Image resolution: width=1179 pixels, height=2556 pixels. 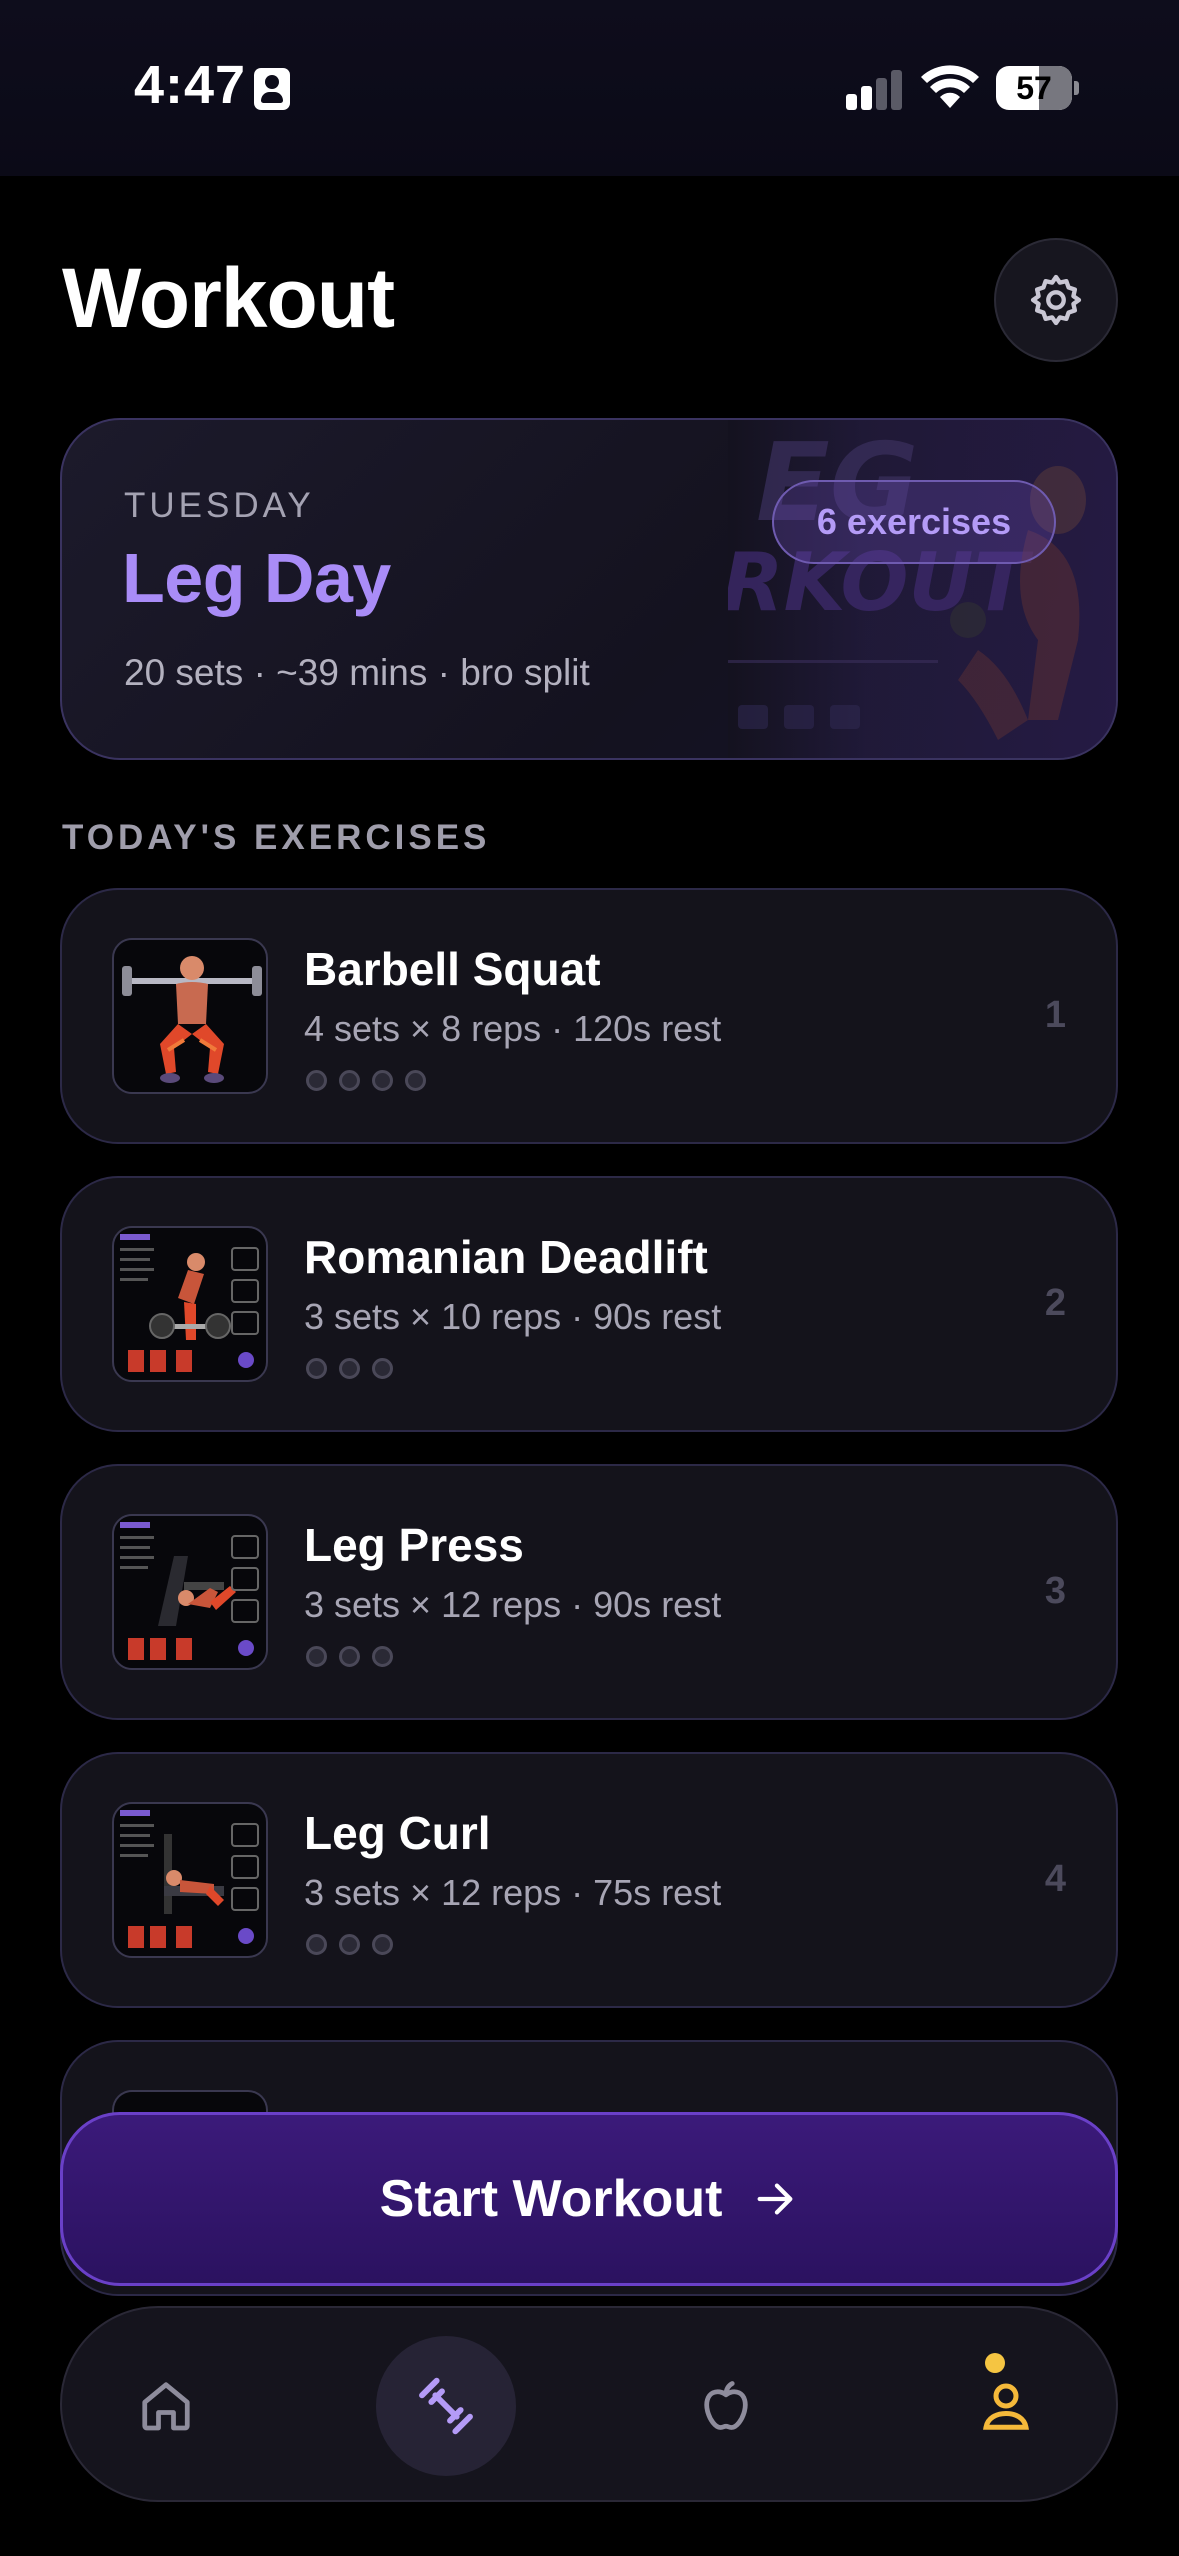 What do you see at coordinates (995, 2363) in the screenshot?
I see `notification-badge` at bounding box center [995, 2363].